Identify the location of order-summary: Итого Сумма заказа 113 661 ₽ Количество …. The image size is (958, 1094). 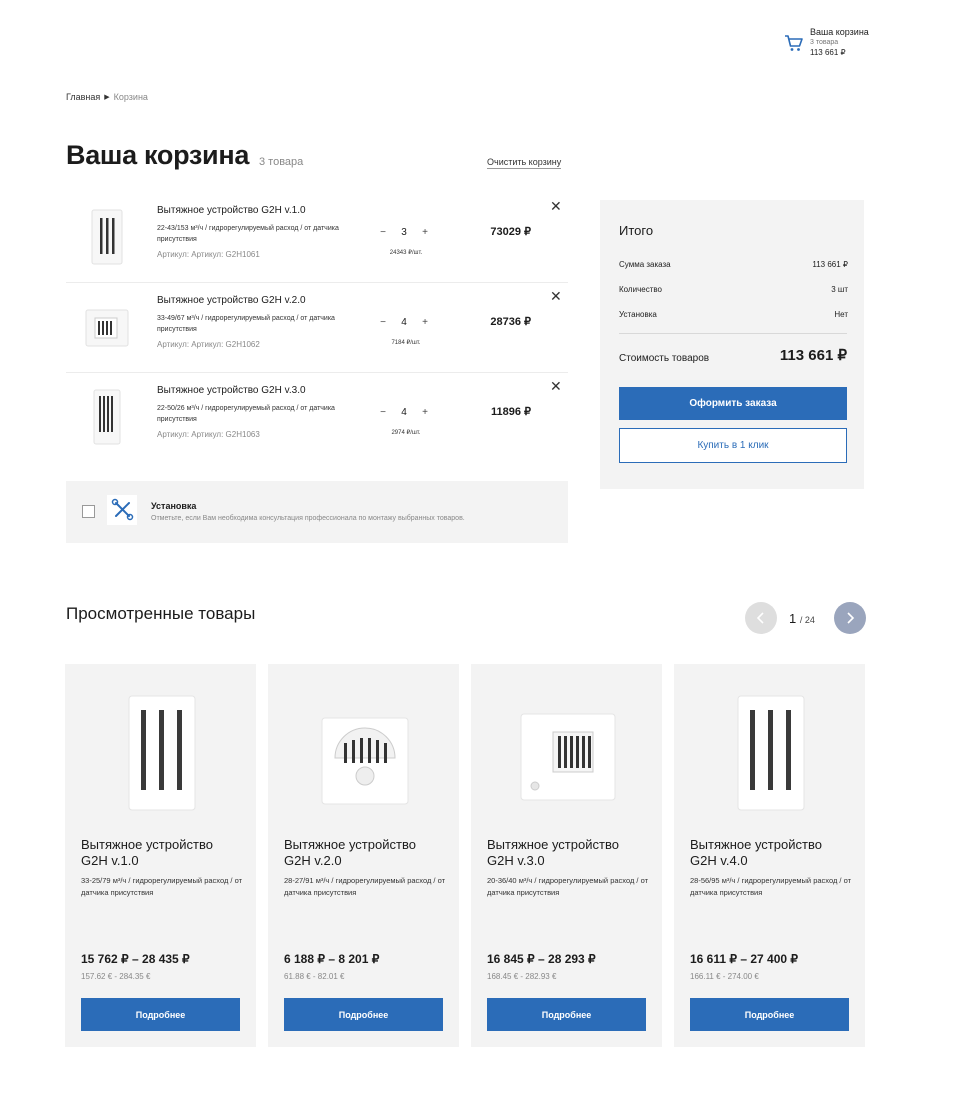
(732, 344).